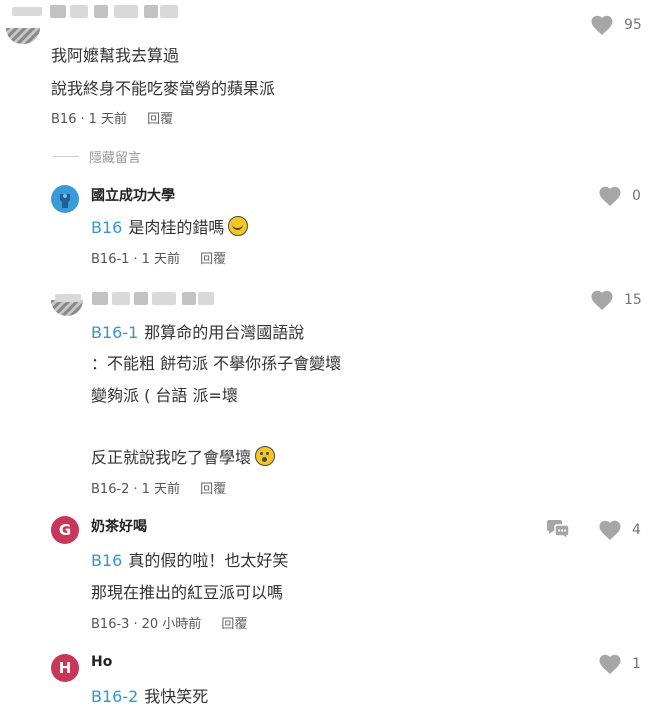 This screenshot has width=659, height=711. Describe the element at coordinates (208, 560) in the screenshot. I see `comment-text: 真的假的啦！也太好笑` at that location.